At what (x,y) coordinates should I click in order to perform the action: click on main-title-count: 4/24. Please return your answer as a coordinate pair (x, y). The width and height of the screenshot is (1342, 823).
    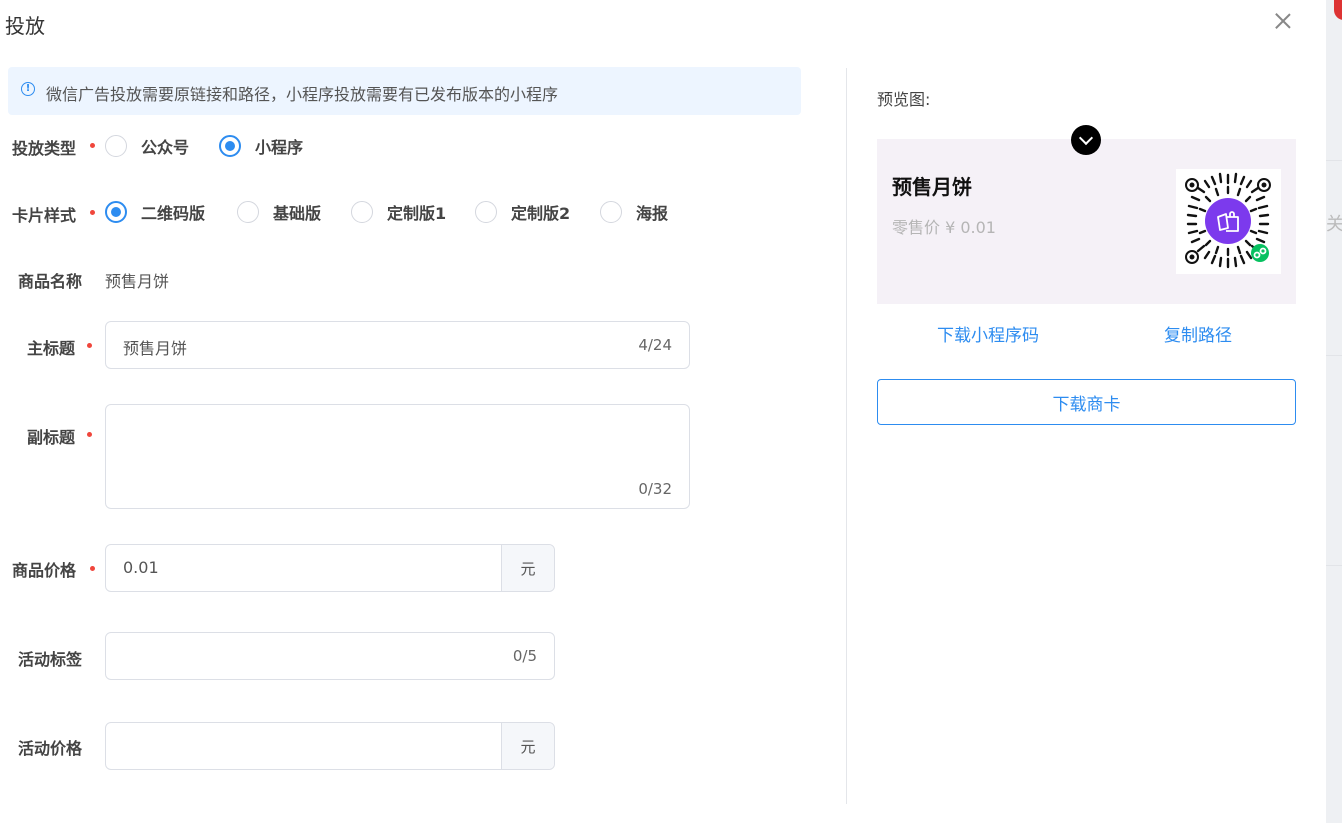
    Looking at the image, I should click on (655, 345).